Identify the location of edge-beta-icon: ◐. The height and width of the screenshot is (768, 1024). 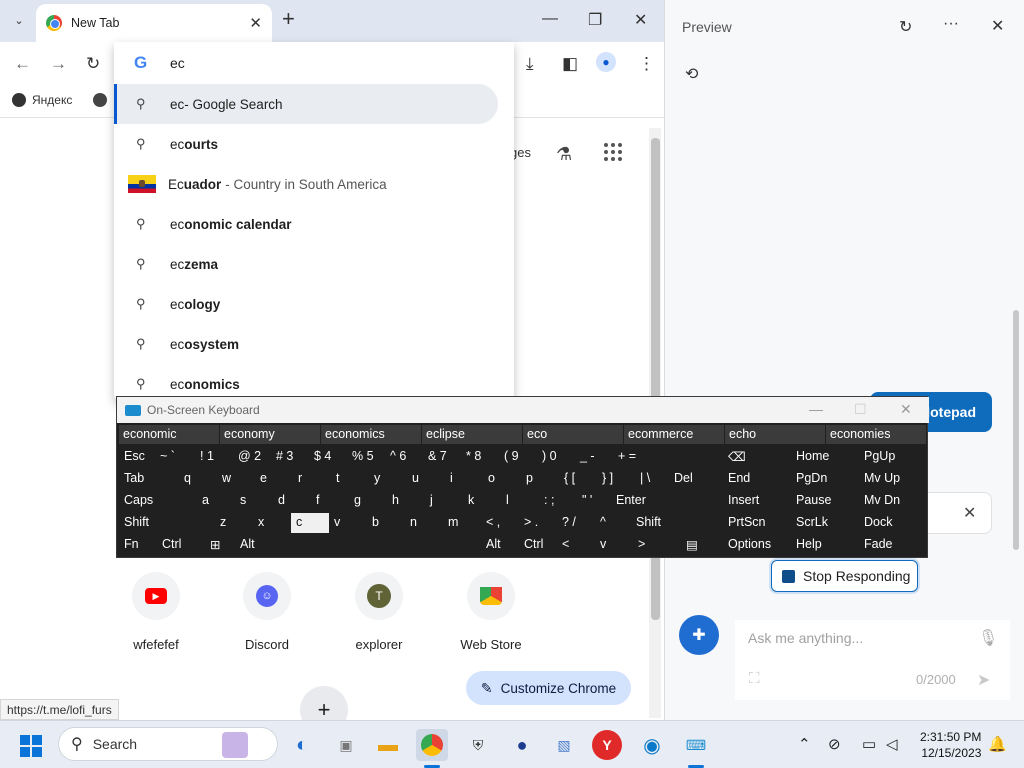
(302, 745).